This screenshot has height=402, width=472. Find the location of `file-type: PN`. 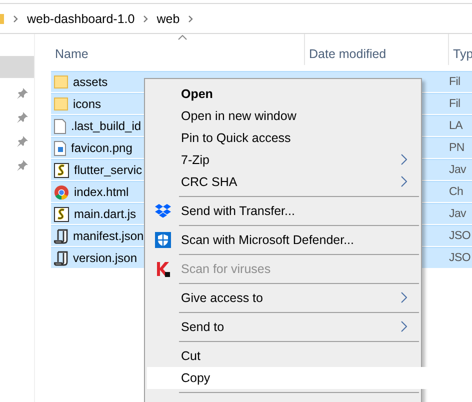

file-type: PN is located at coordinates (456, 148).